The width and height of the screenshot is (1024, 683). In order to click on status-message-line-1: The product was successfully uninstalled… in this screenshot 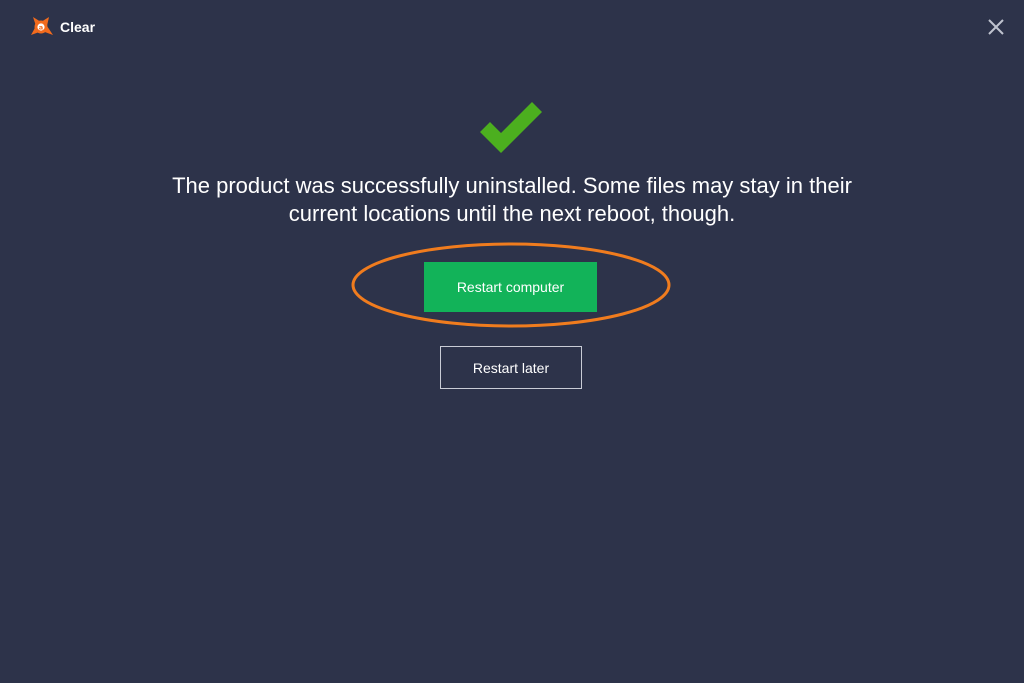, I will do `click(512, 185)`.